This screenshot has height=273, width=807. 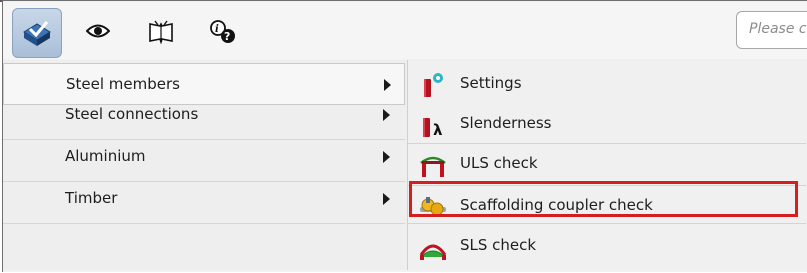 I want to click on highlight-annotation-box, so click(x=603, y=199).